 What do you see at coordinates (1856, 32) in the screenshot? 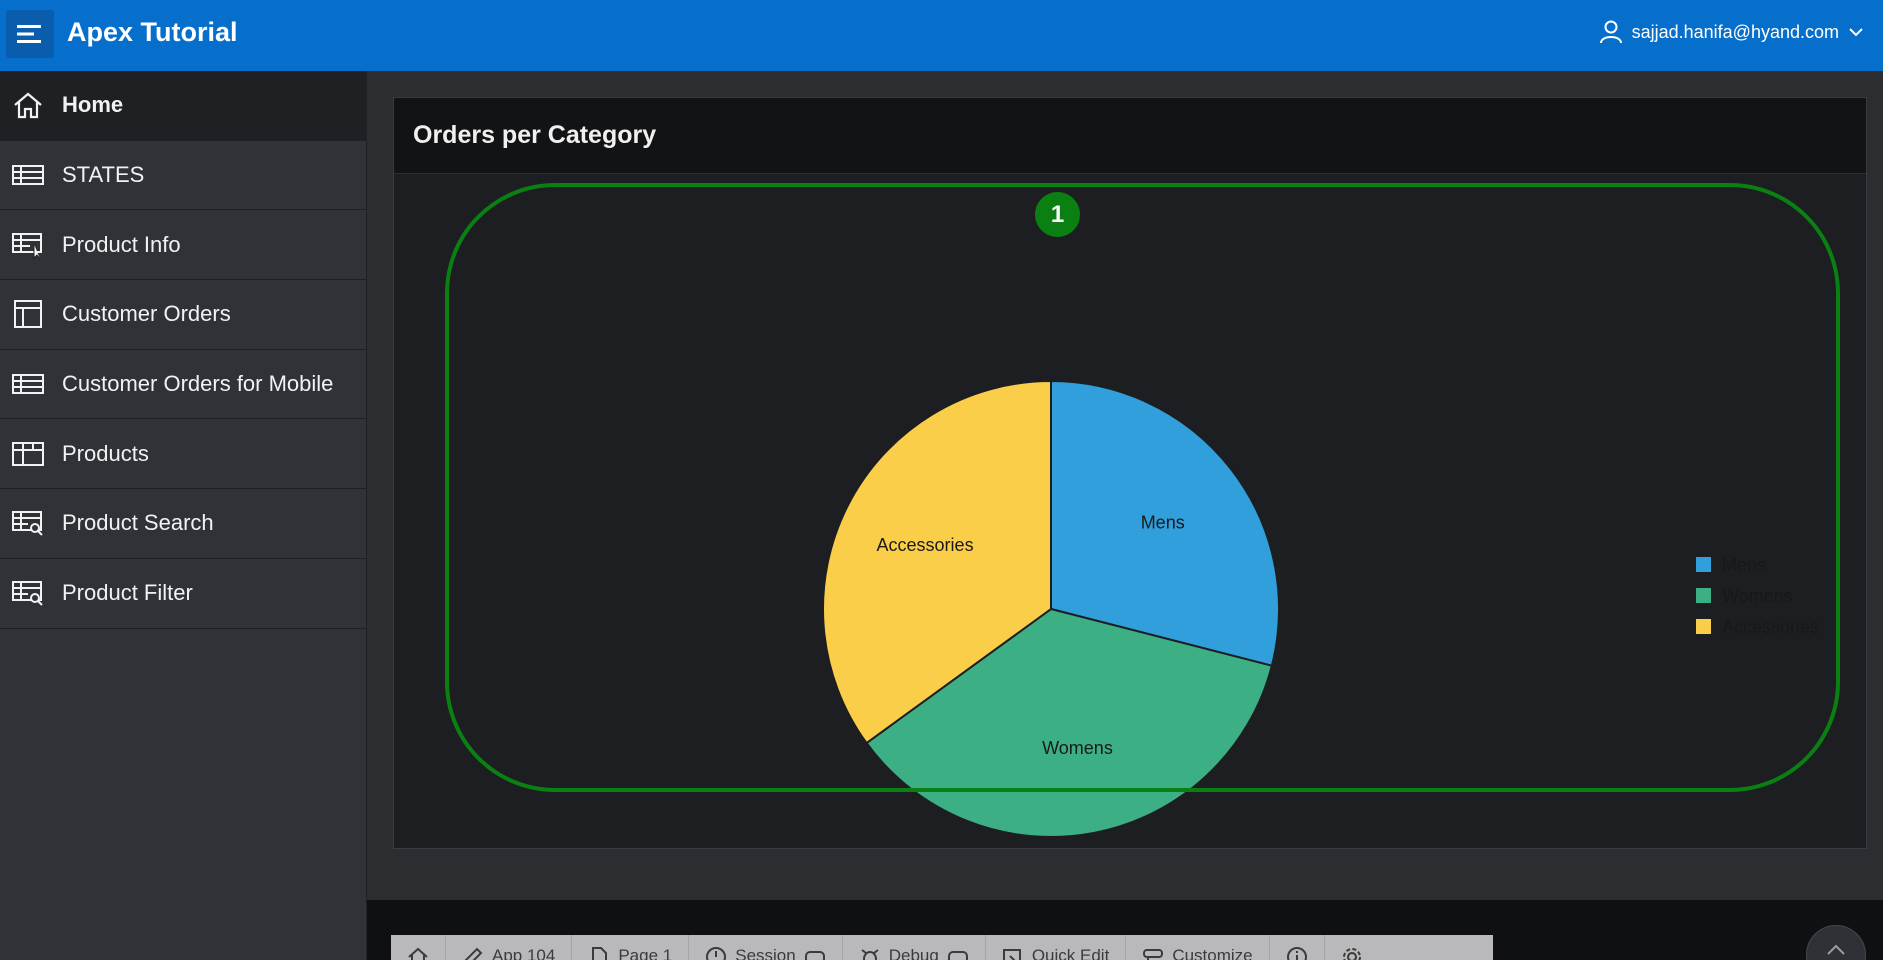
I see `chevron-down-icon` at bounding box center [1856, 32].